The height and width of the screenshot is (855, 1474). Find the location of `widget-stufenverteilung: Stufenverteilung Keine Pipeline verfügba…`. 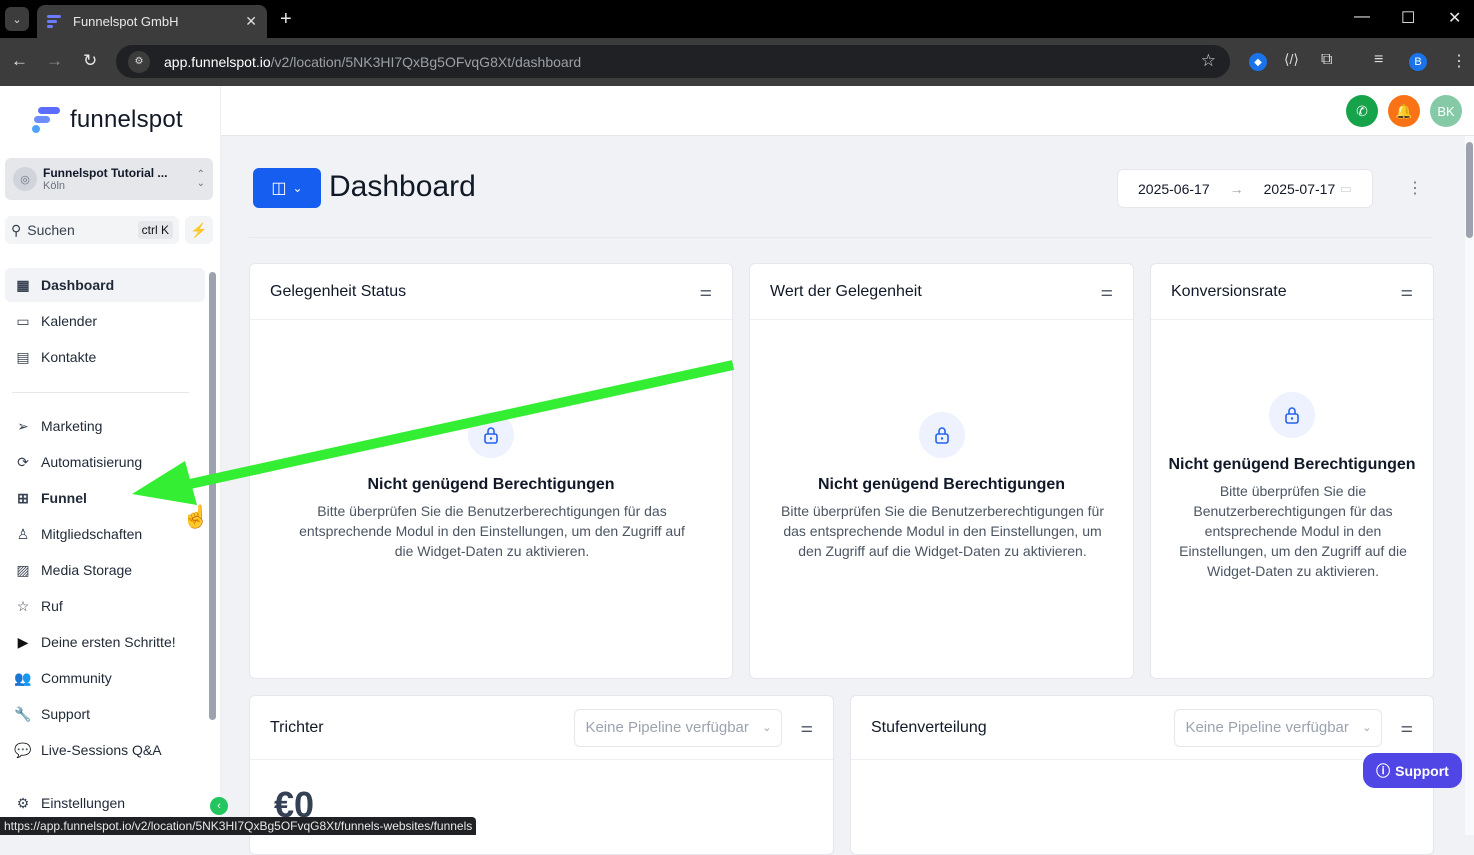

widget-stufenverteilung: Stufenverteilung Keine Pipeline verfügba… is located at coordinates (1142, 775).